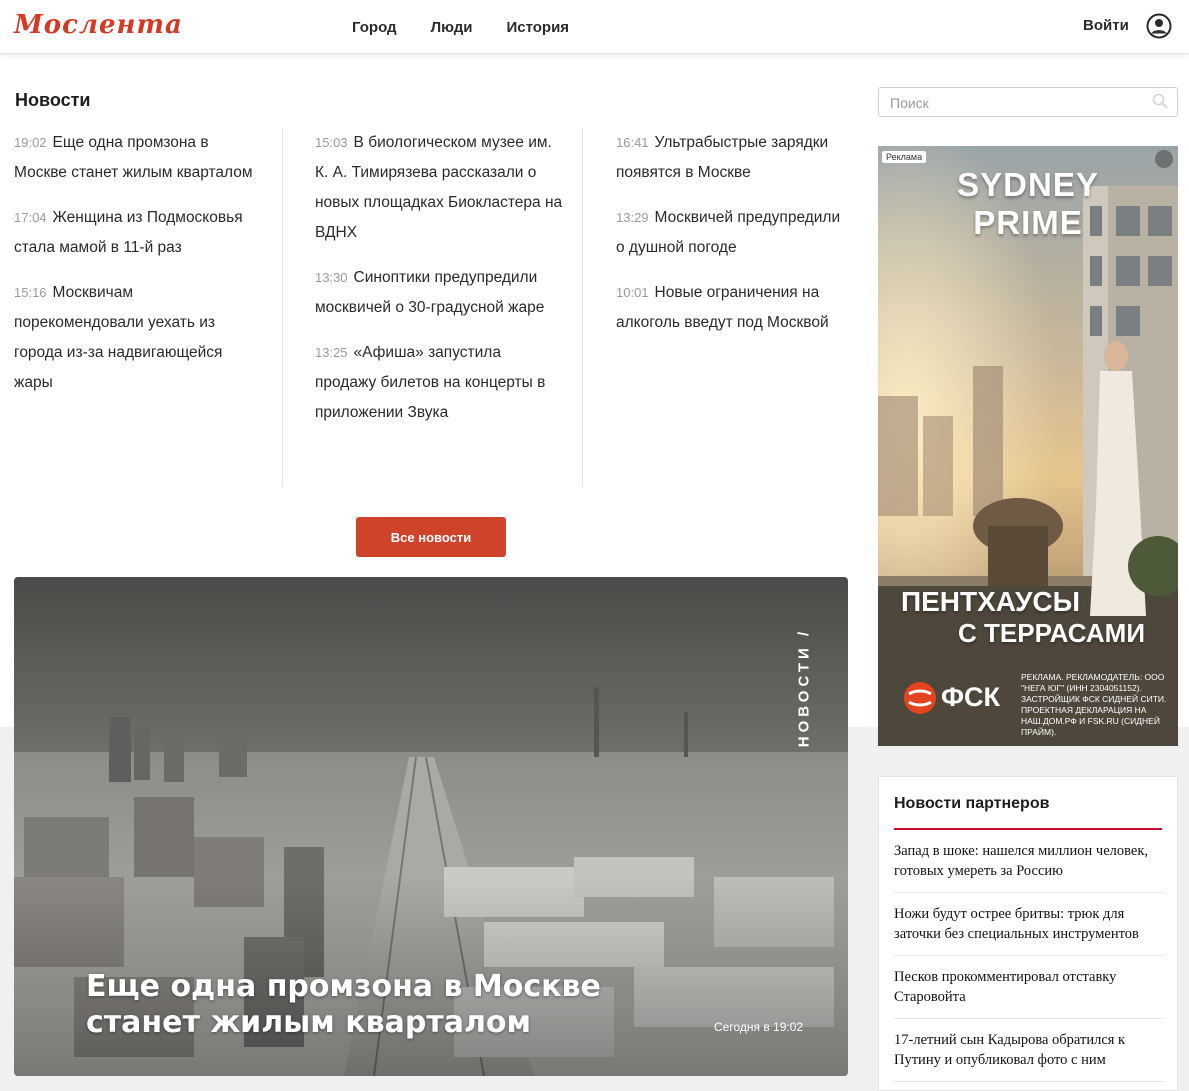 Image resolution: width=1189 pixels, height=1091 pixels. What do you see at coordinates (1164, 159) in the screenshot?
I see `more-icon` at bounding box center [1164, 159].